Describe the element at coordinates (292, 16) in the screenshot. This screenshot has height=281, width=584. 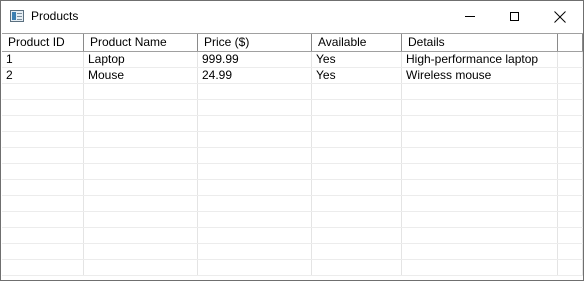
I see `title-bar: Products` at that location.